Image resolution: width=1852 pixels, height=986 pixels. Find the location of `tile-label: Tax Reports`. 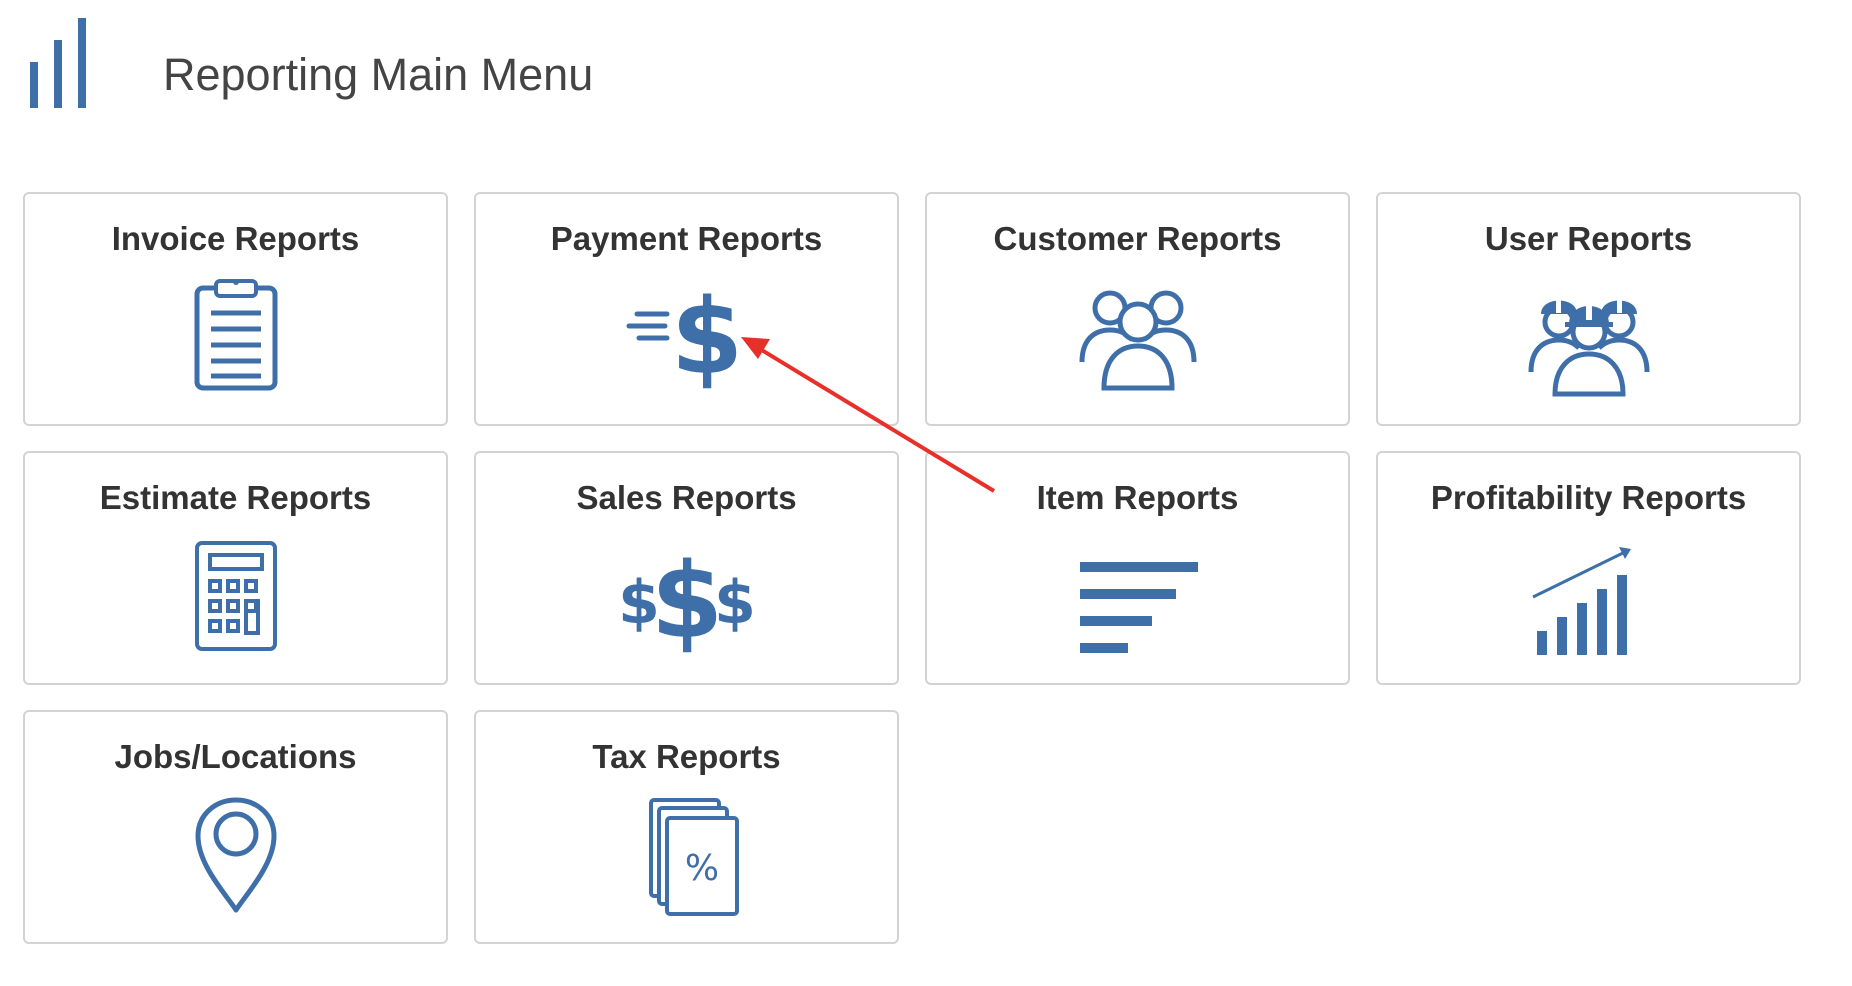

tile-label: Tax Reports is located at coordinates (686, 756).